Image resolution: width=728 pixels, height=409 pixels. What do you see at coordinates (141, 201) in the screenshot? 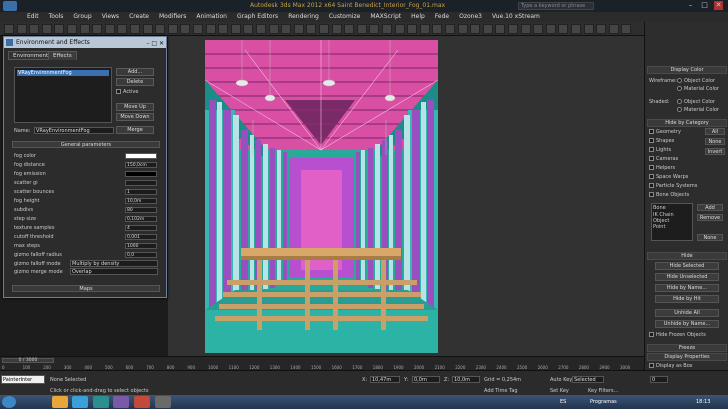
I see `param-value-field: 10,0m` at bounding box center [141, 201].